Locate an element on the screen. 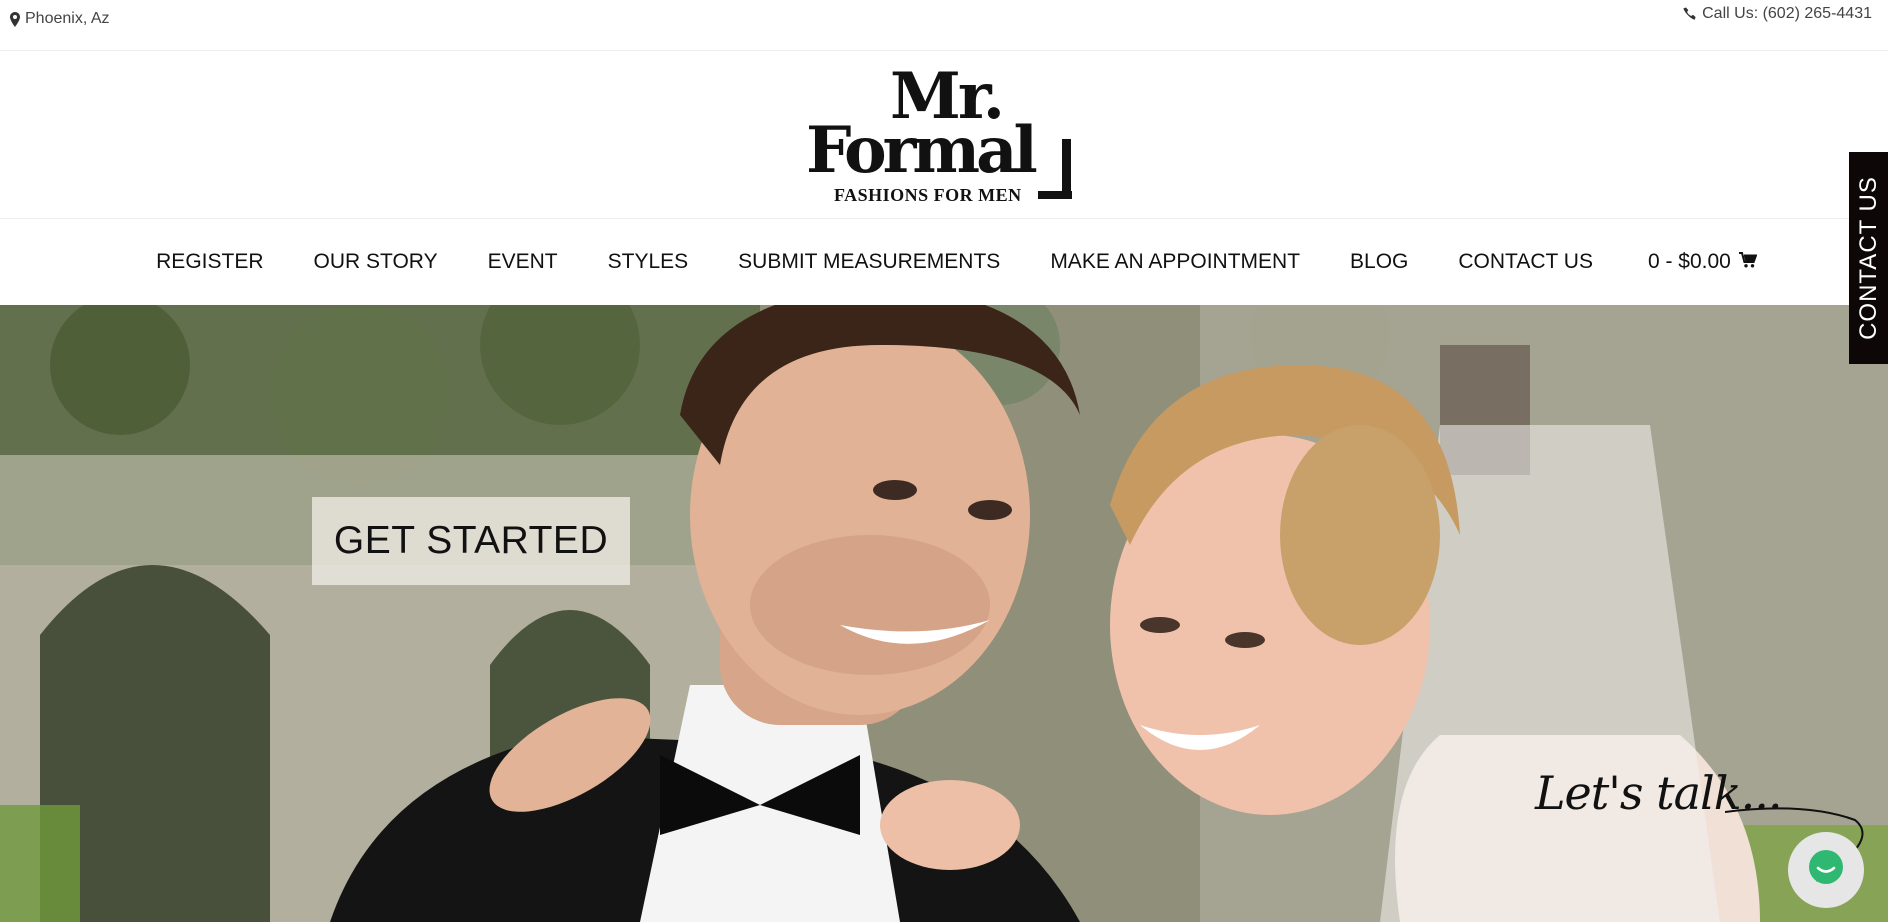 The width and height of the screenshot is (1888, 922). logo-tagline: FASHIONS FOR MEN is located at coordinates (928, 195).